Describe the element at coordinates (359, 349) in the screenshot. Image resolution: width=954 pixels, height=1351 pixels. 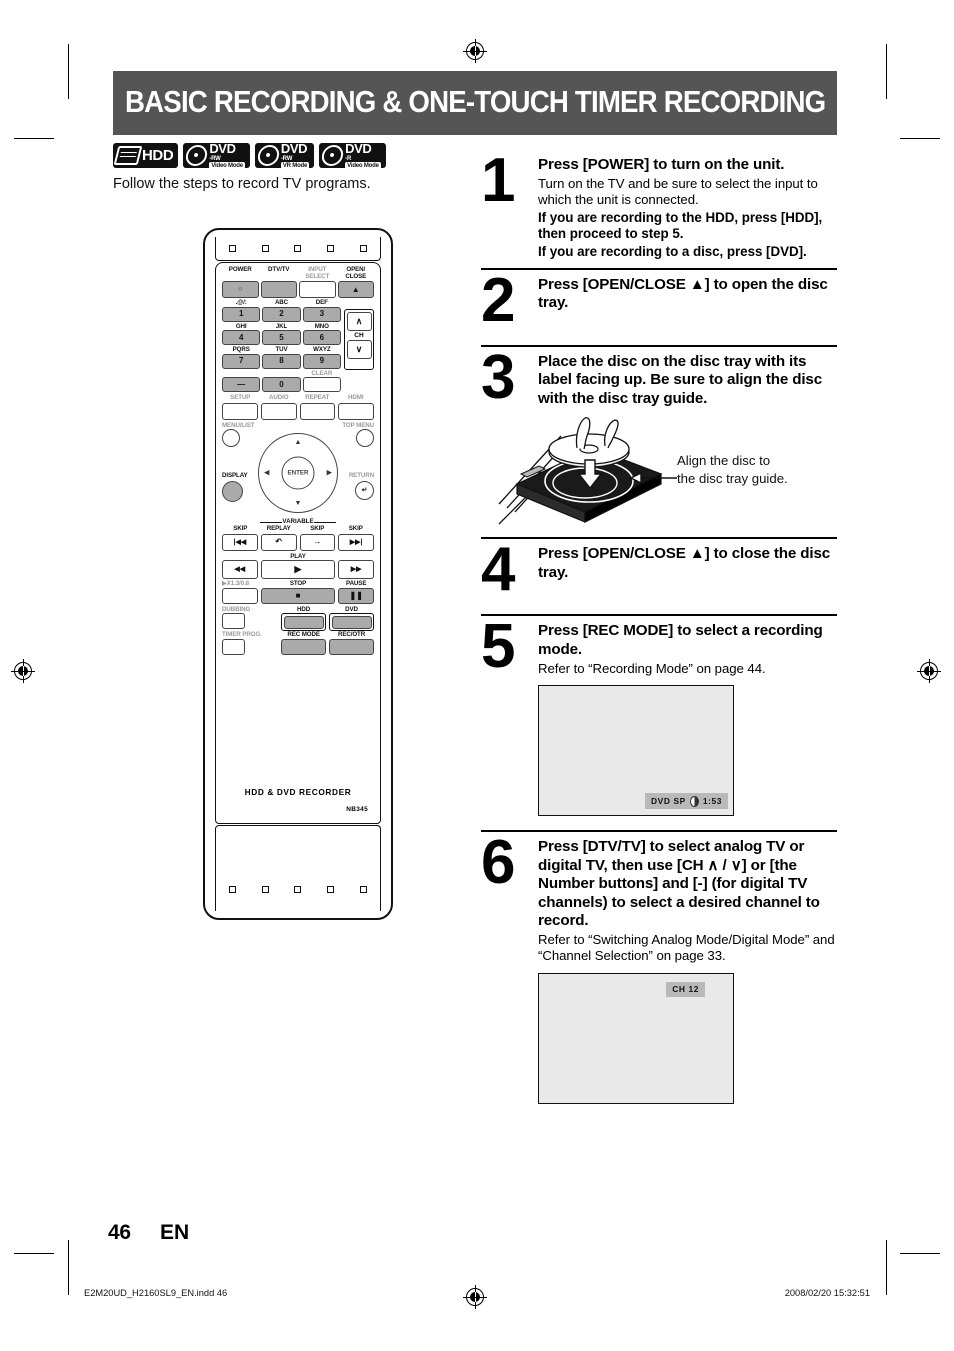
I see `channel-down-button: ∨` at that location.